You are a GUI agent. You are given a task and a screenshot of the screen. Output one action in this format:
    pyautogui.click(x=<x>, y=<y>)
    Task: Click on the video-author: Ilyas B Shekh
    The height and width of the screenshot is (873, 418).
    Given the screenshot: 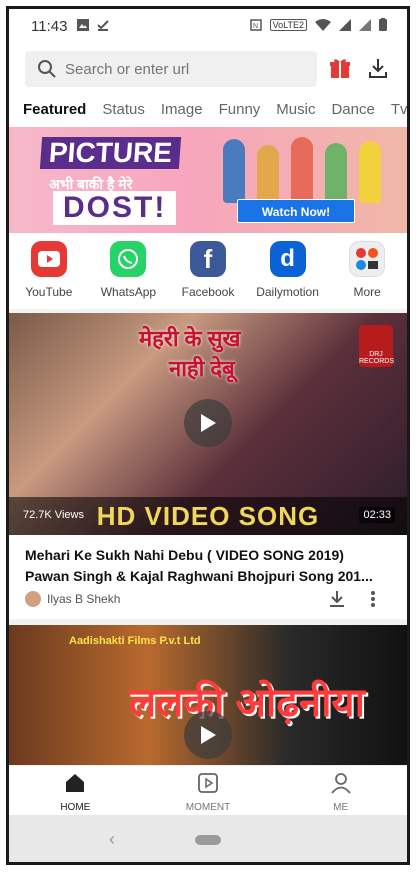 What is the action you would take?
    pyautogui.click(x=72, y=599)
    